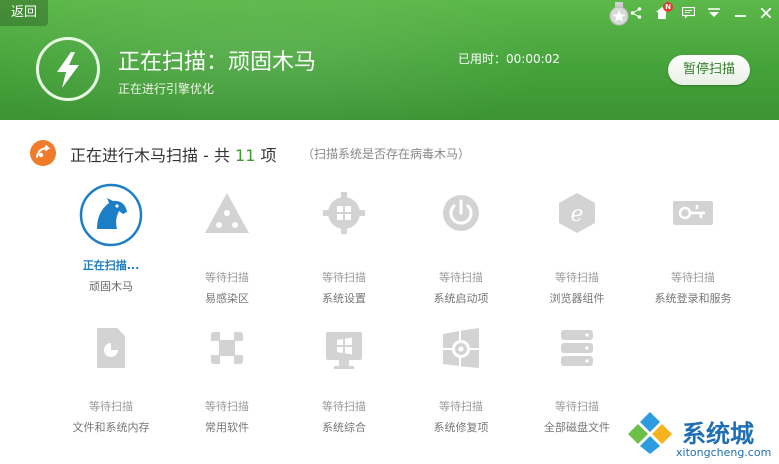 This screenshot has width=779, height=464. I want to click on horse-icon, so click(111, 215).